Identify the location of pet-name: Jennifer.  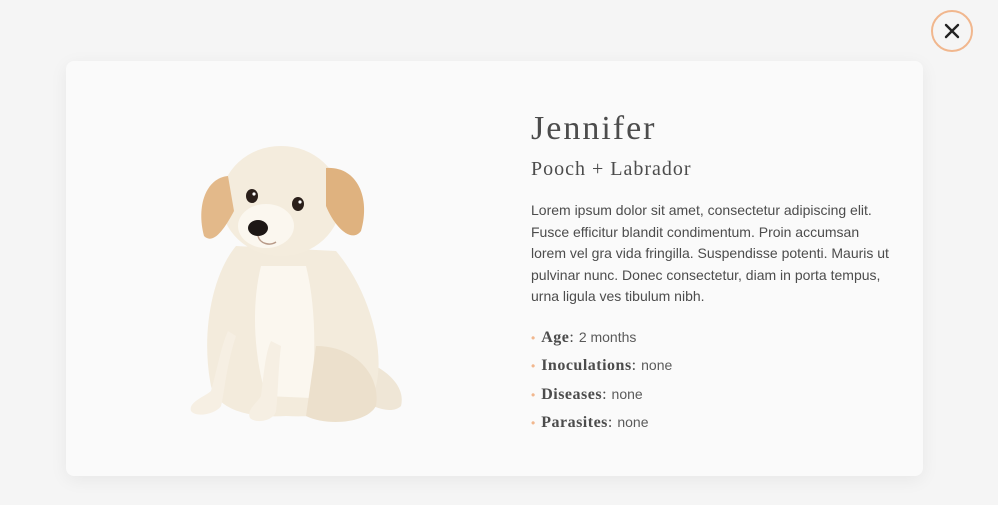
(594, 128).